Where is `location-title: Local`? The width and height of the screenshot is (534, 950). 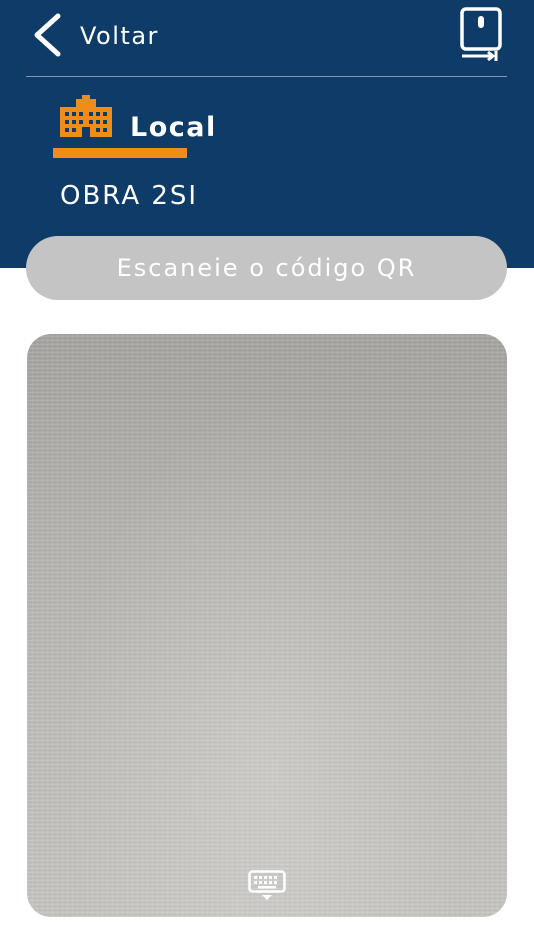 location-title: Local is located at coordinates (173, 127).